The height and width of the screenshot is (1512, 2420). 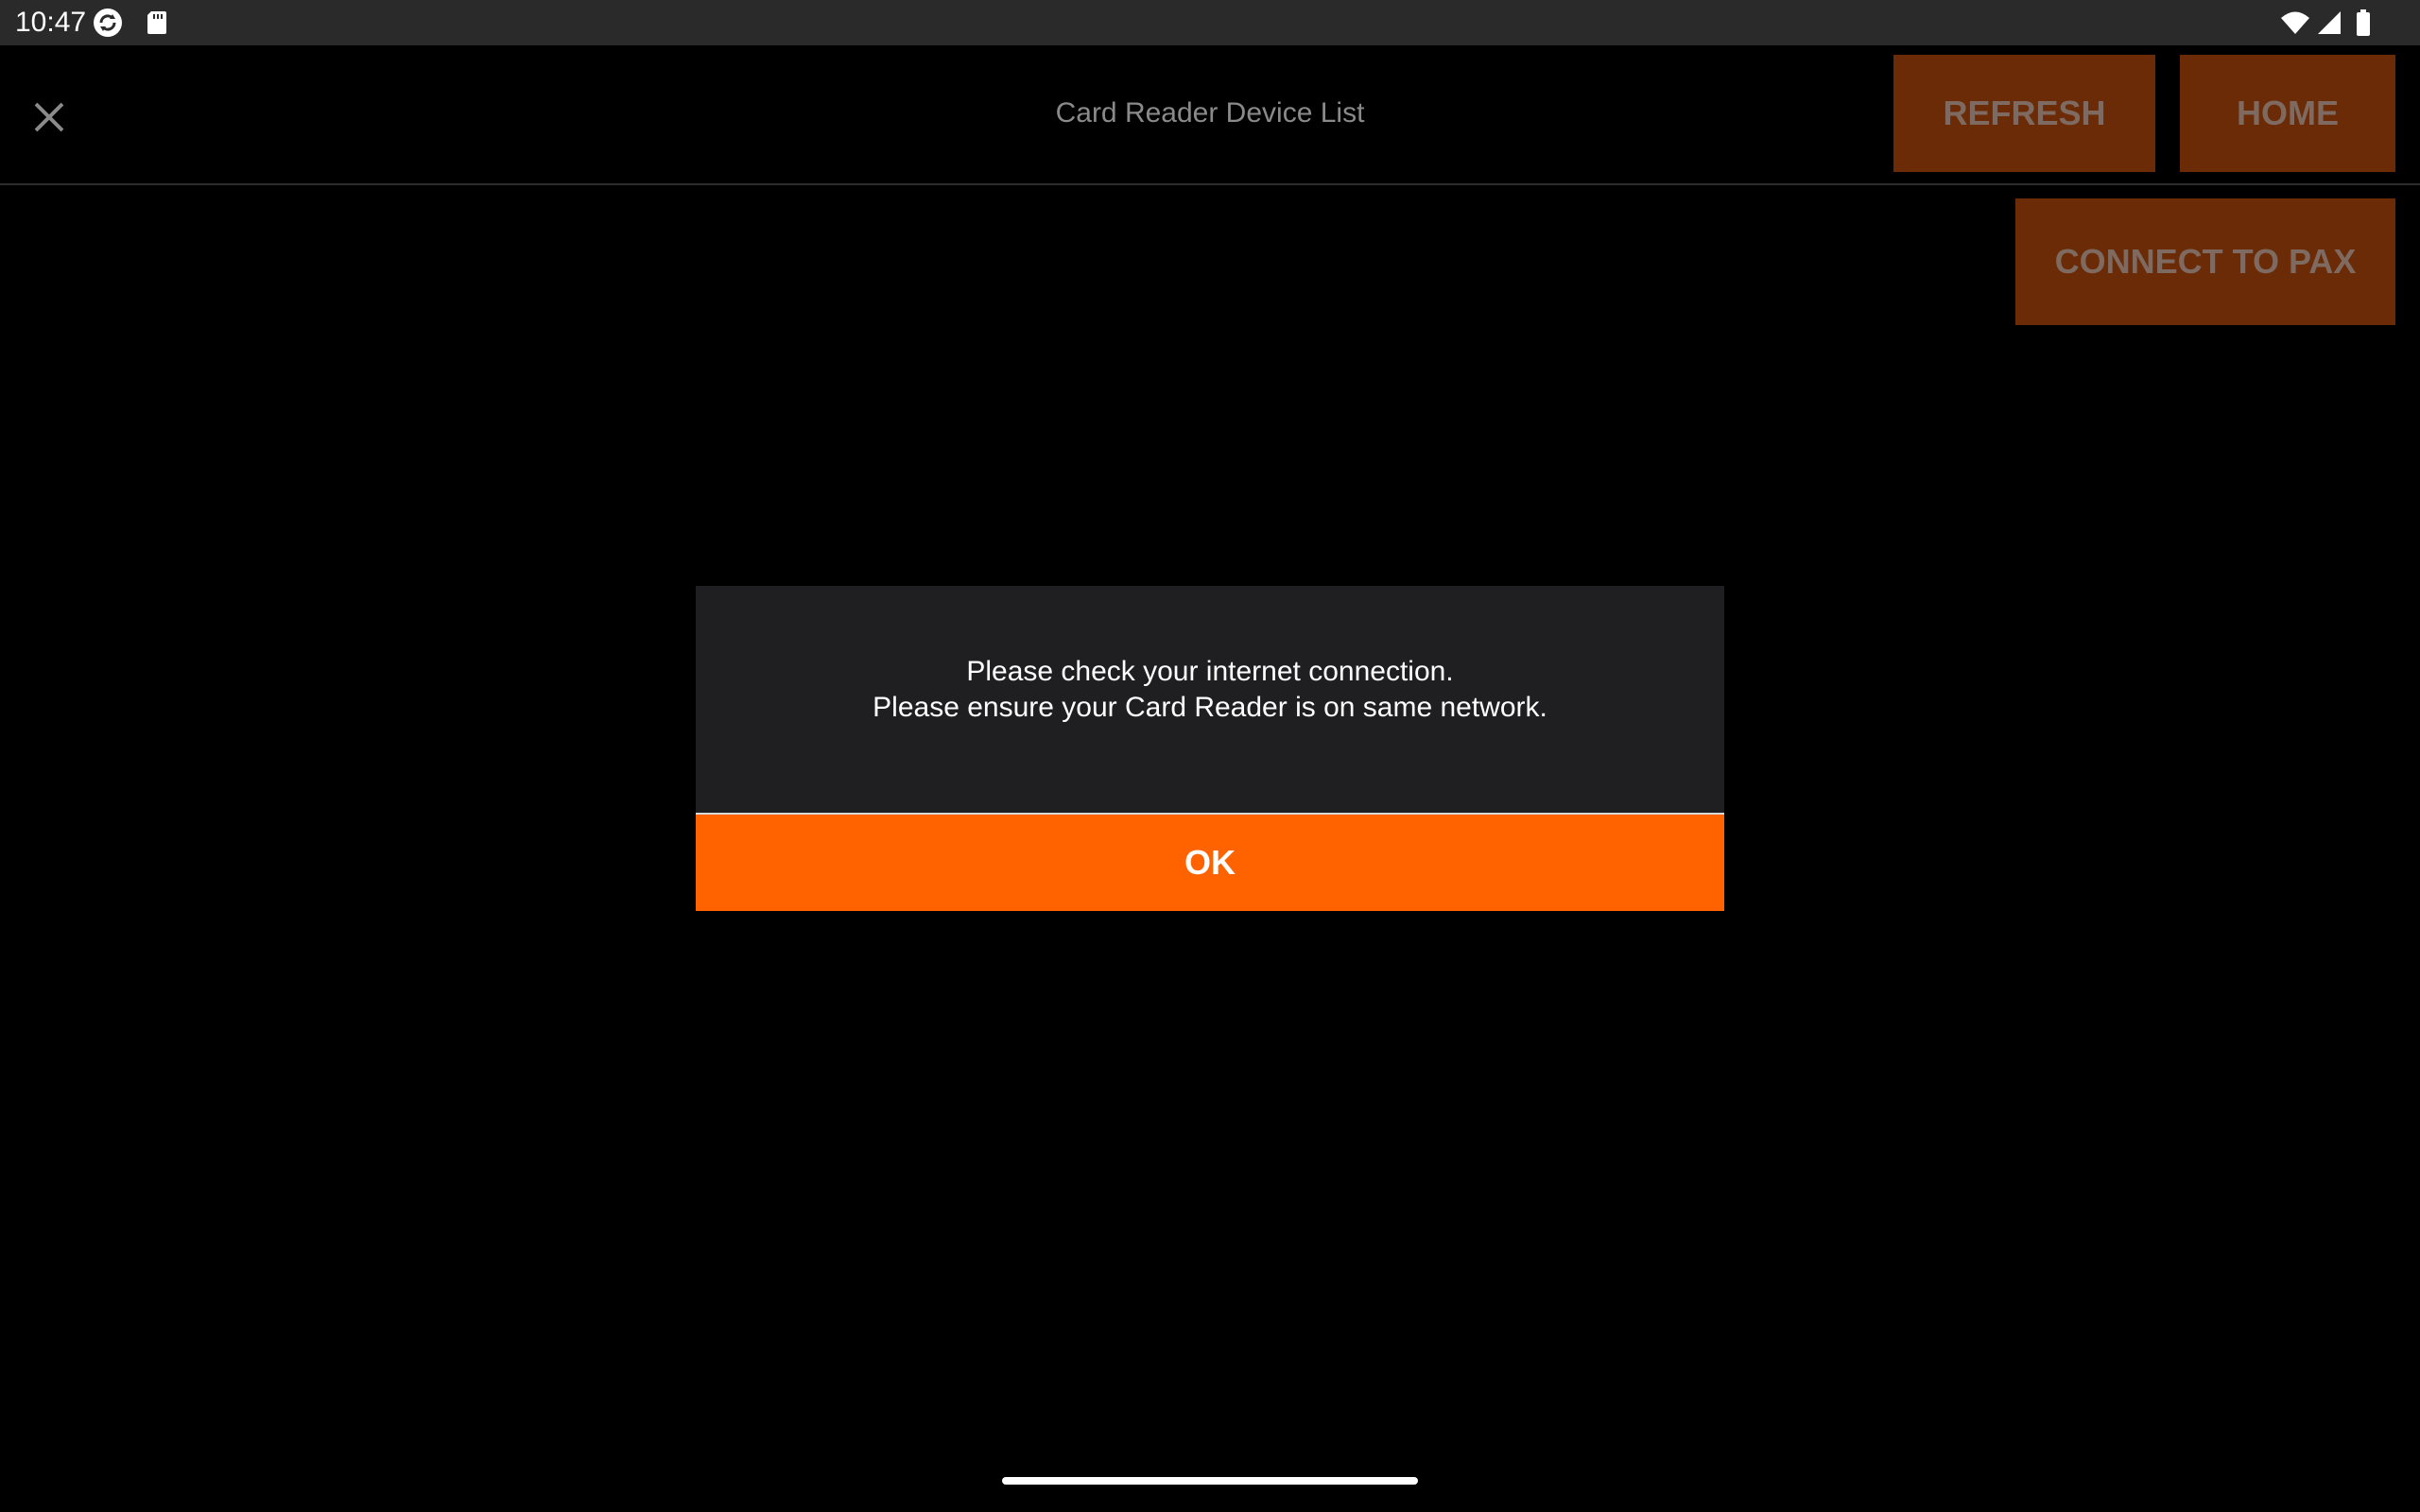 What do you see at coordinates (1210, 671) in the screenshot?
I see `dialog-message-line-1: Please check your internet connection.` at bounding box center [1210, 671].